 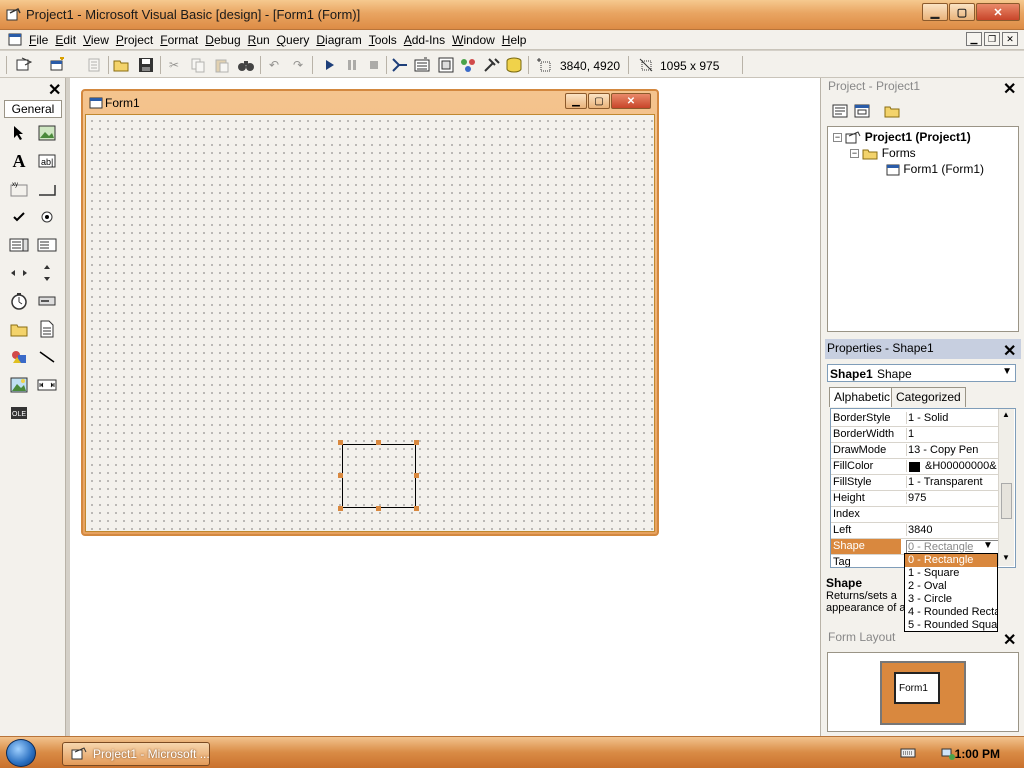 I want to click on label-tool-icon: A, so click(x=19, y=161).